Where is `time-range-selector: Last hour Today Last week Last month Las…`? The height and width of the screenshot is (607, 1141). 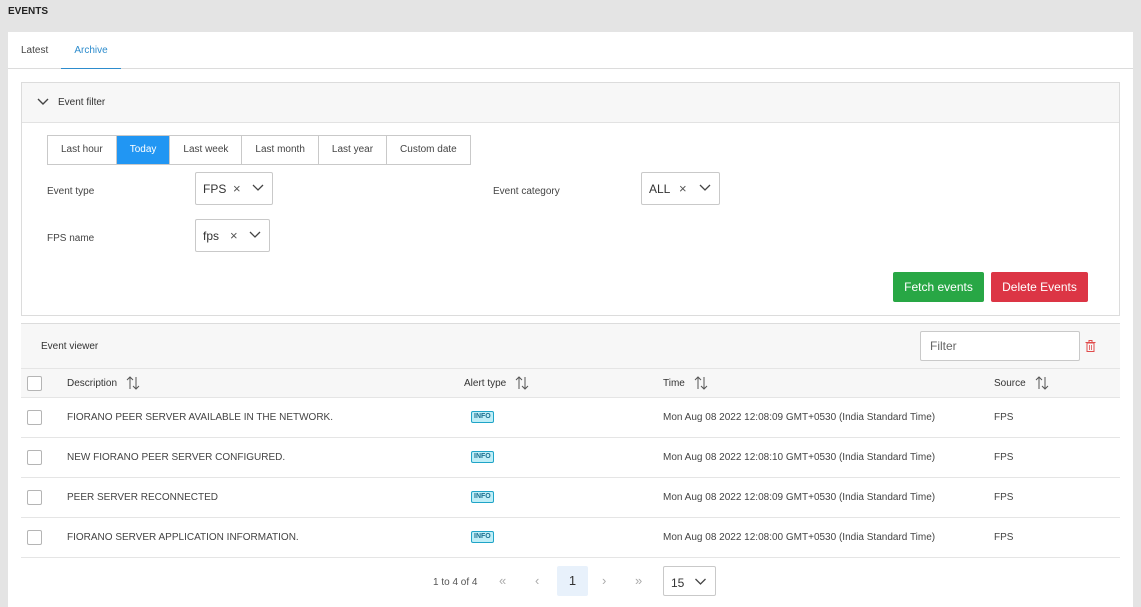
time-range-selector: Last hour Today Last week Last month Las… is located at coordinates (259, 150).